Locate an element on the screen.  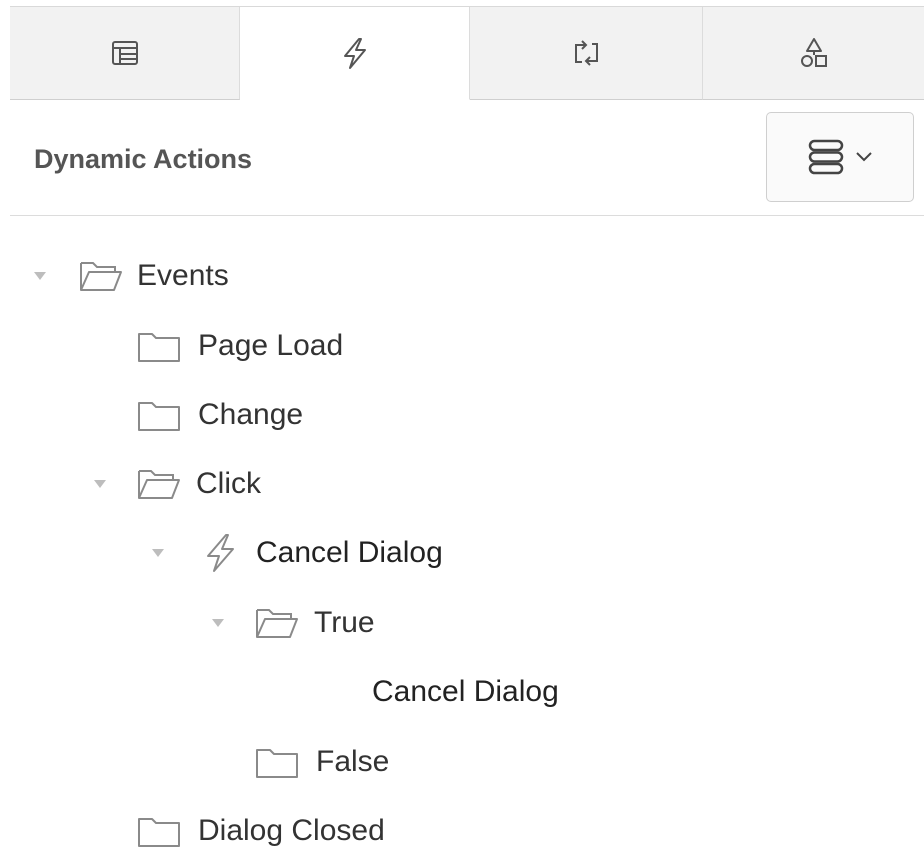
tab-processing is located at coordinates (586, 53).